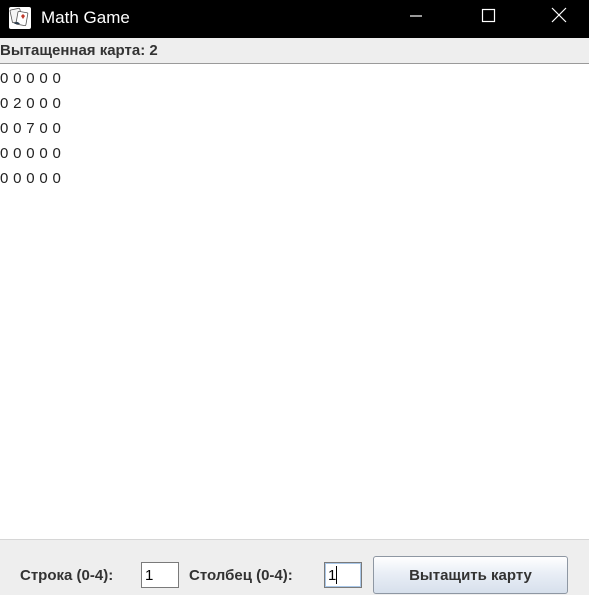 The image size is (589, 595). I want to click on close-icon, so click(559, 15).